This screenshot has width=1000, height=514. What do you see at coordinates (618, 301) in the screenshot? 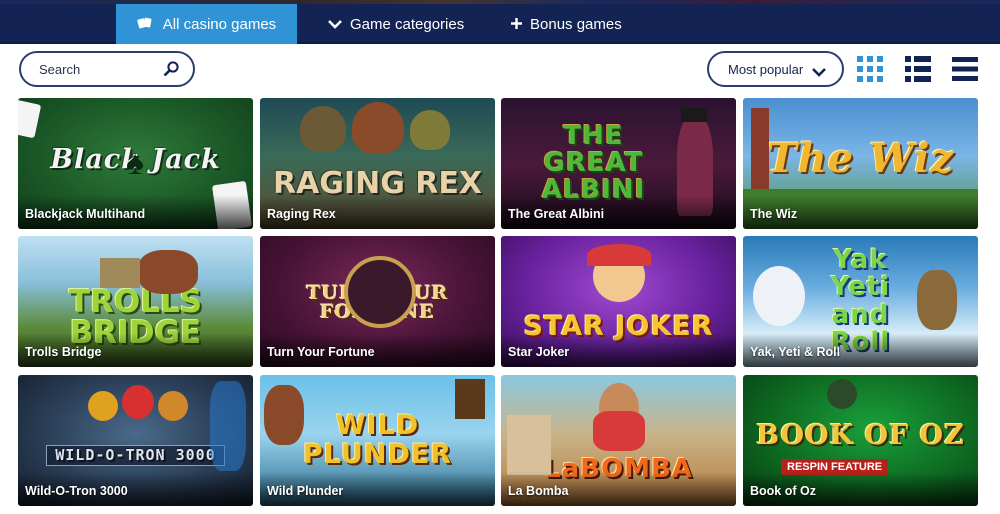
I see `game-card: STAR JOKER Star Joker` at bounding box center [618, 301].